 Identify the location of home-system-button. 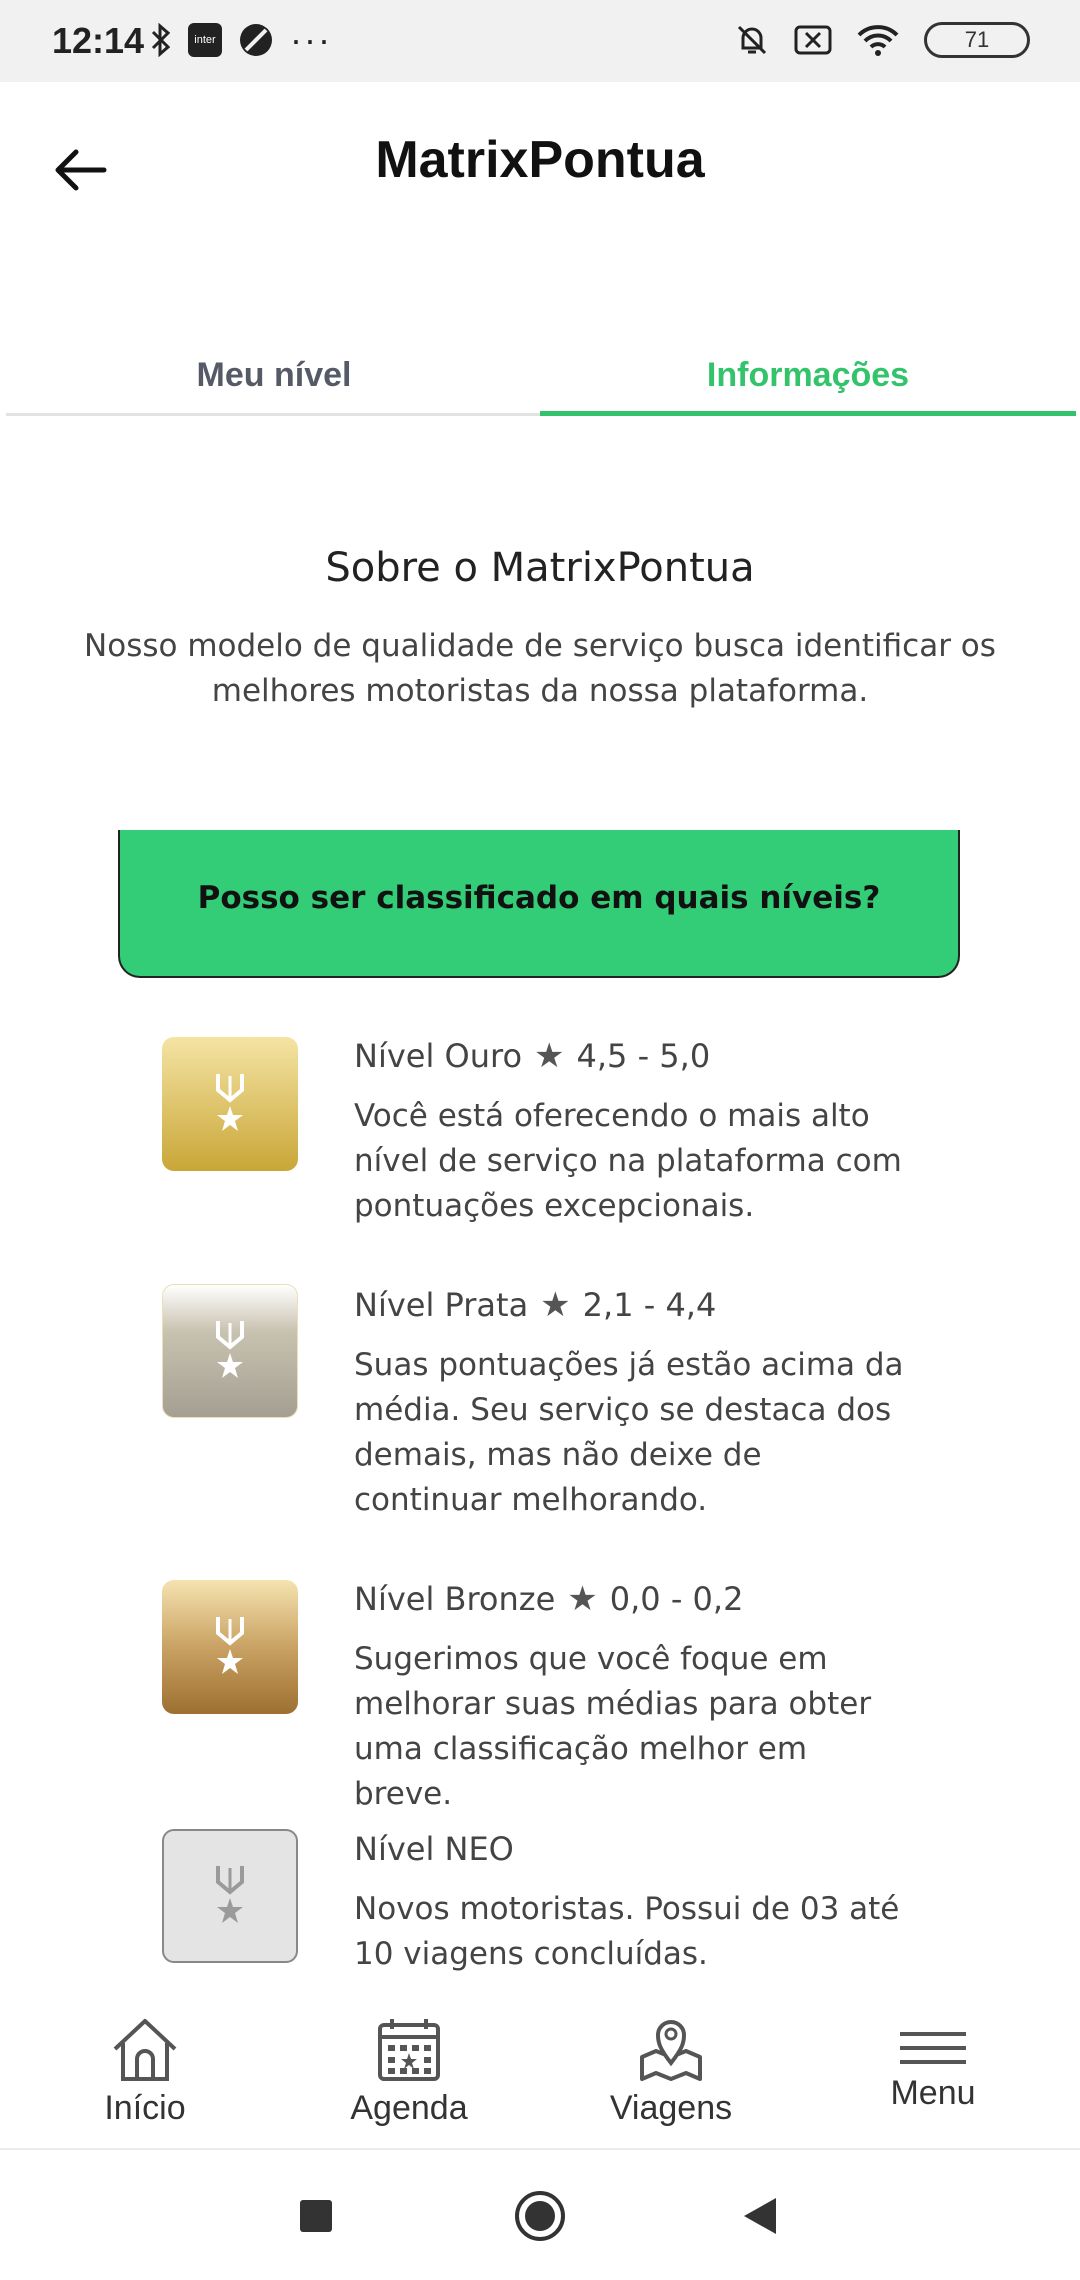
(540, 2218).